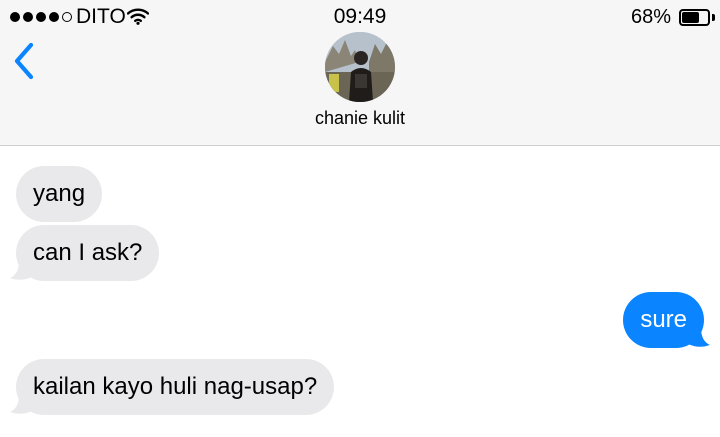 This screenshot has width=720, height=437. Describe the element at coordinates (360, 253) in the screenshot. I see `message-row: can I ask?` at that location.